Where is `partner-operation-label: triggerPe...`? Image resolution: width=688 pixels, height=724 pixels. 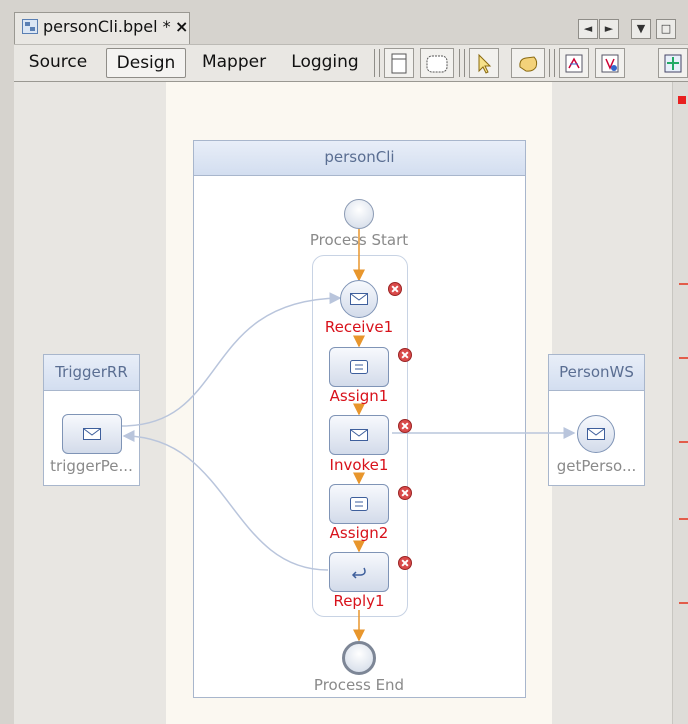 partner-operation-label: triggerPe... is located at coordinates (91, 466).